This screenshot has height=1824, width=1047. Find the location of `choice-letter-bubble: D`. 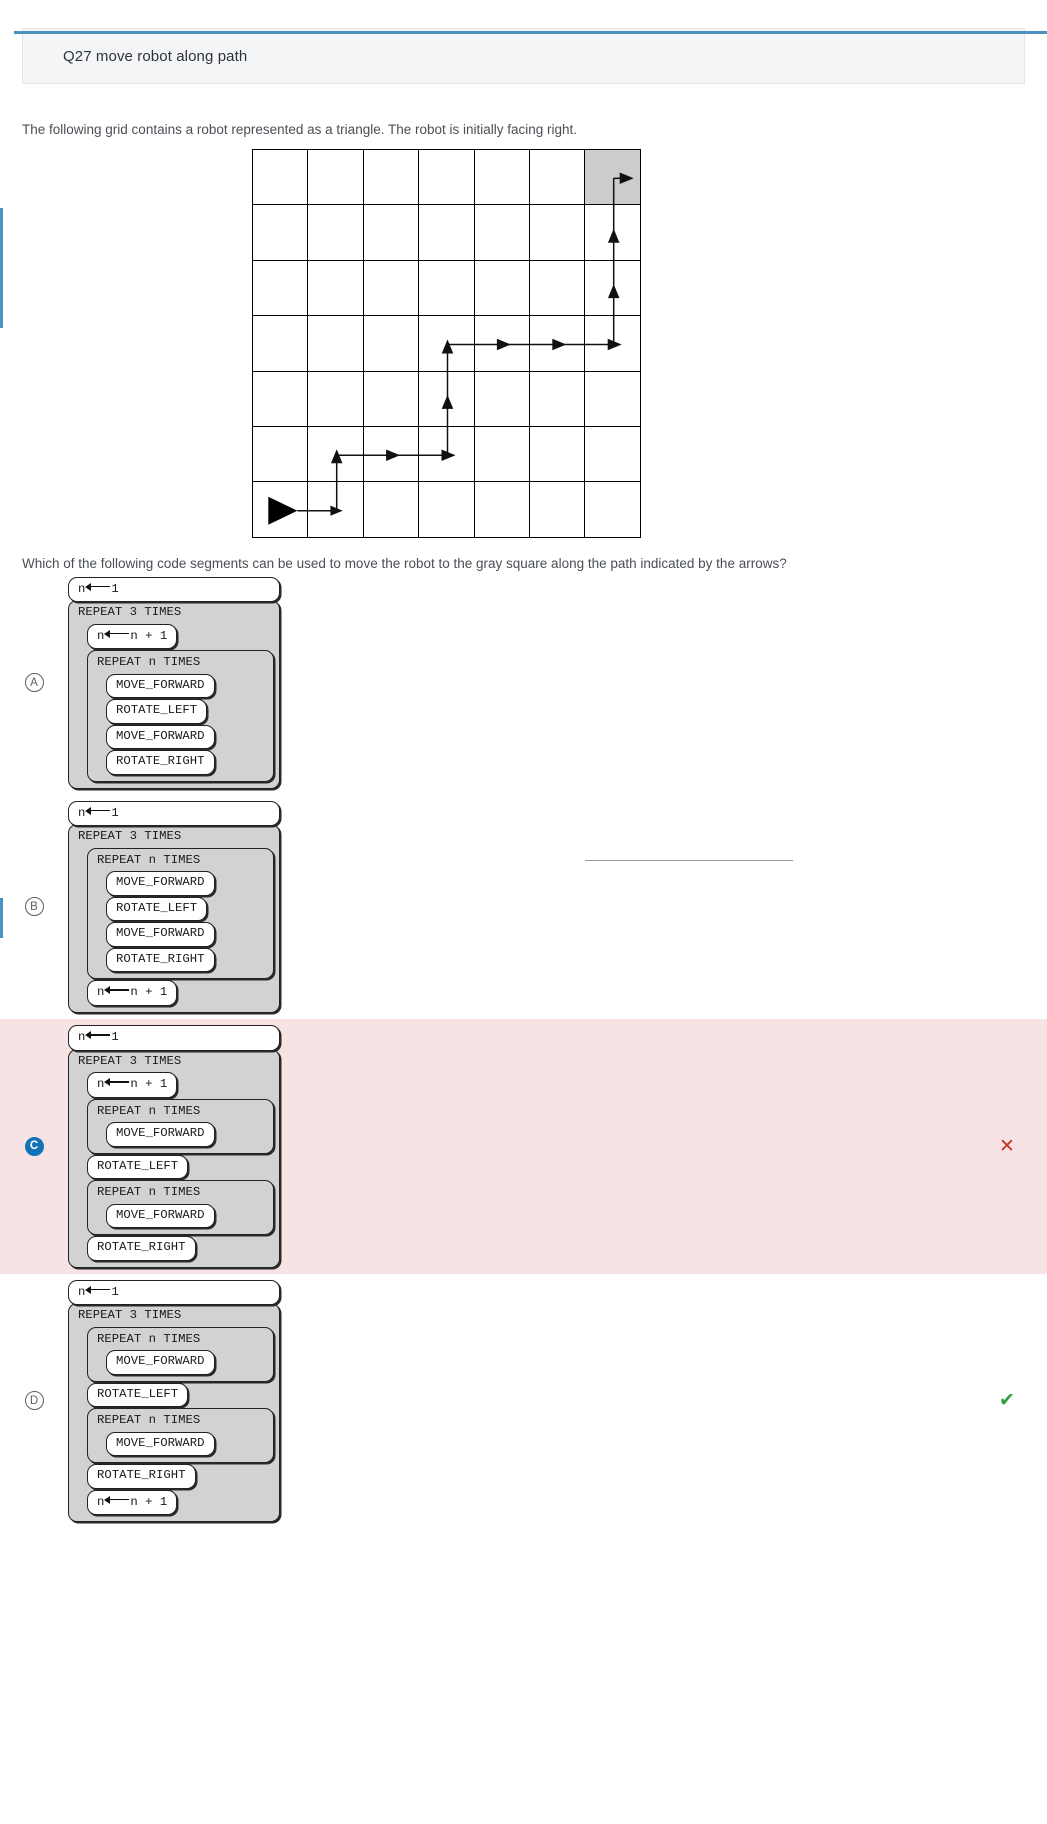

choice-letter-bubble: D is located at coordinates (34, 1401).